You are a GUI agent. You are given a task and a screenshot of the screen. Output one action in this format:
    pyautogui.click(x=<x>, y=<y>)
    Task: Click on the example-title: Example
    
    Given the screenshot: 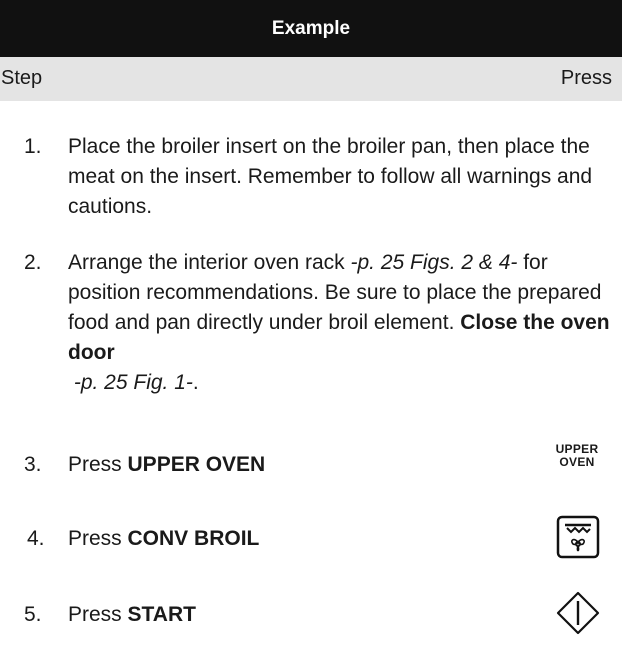 What is the action you would take?
    pyautogui.click(x=311, y=28)
    